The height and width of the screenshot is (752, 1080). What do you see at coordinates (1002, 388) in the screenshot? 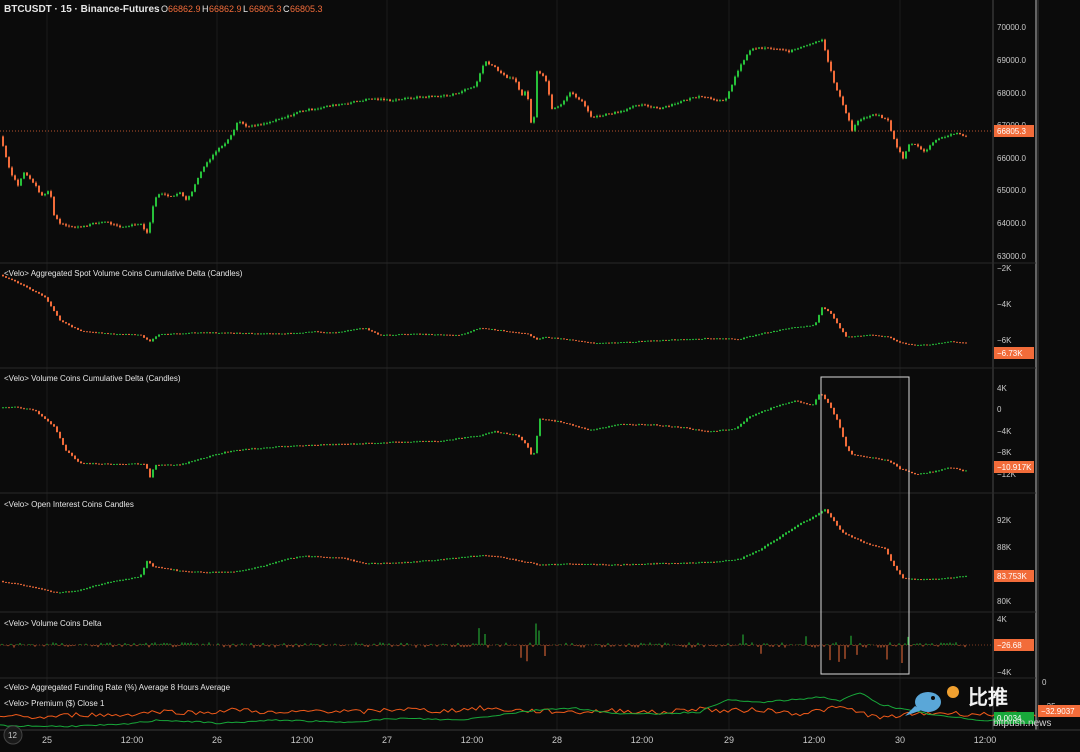
I see `cvd-y-tick: 4K` at bounding box center [1002, 388].